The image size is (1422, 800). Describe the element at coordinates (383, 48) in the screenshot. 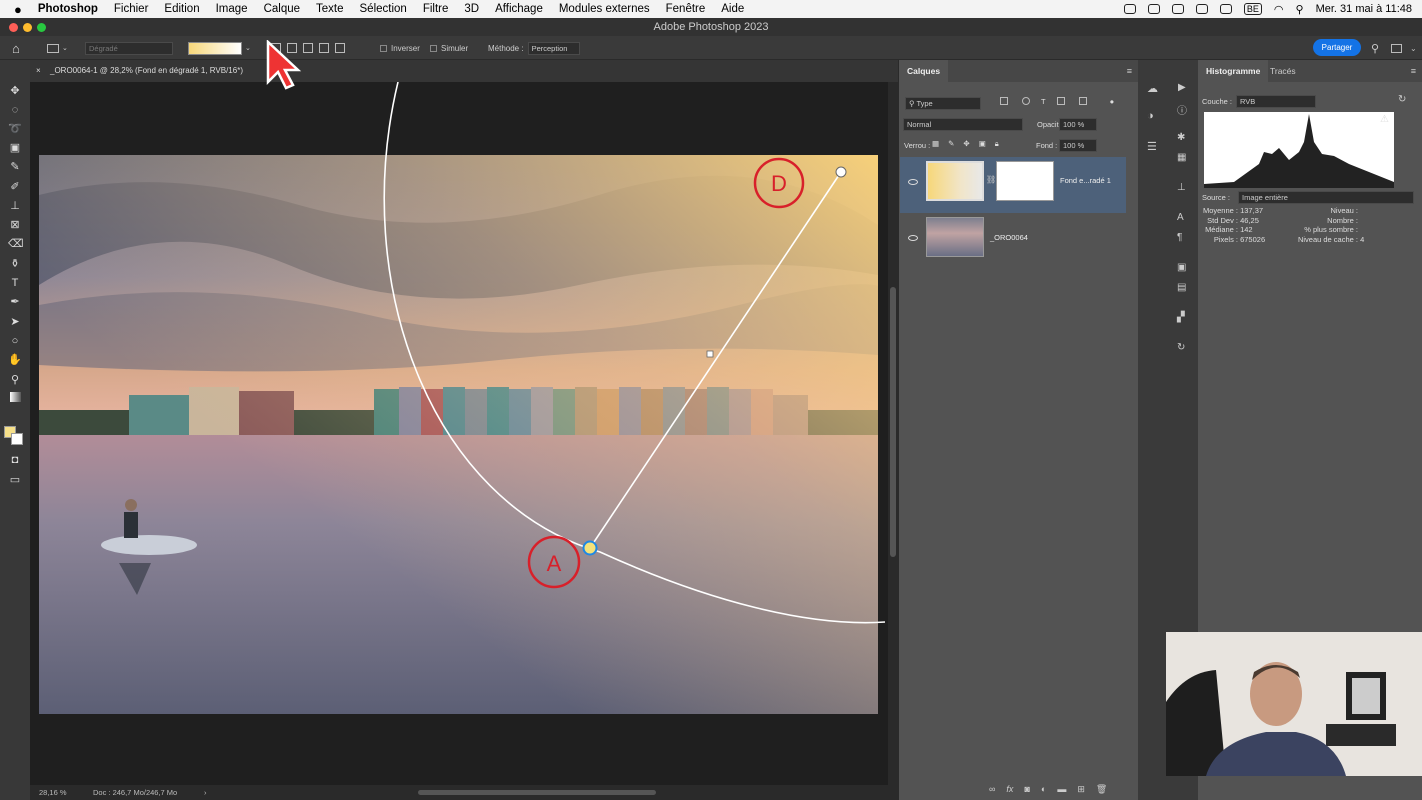

I see `invert-checkbox` at that location.